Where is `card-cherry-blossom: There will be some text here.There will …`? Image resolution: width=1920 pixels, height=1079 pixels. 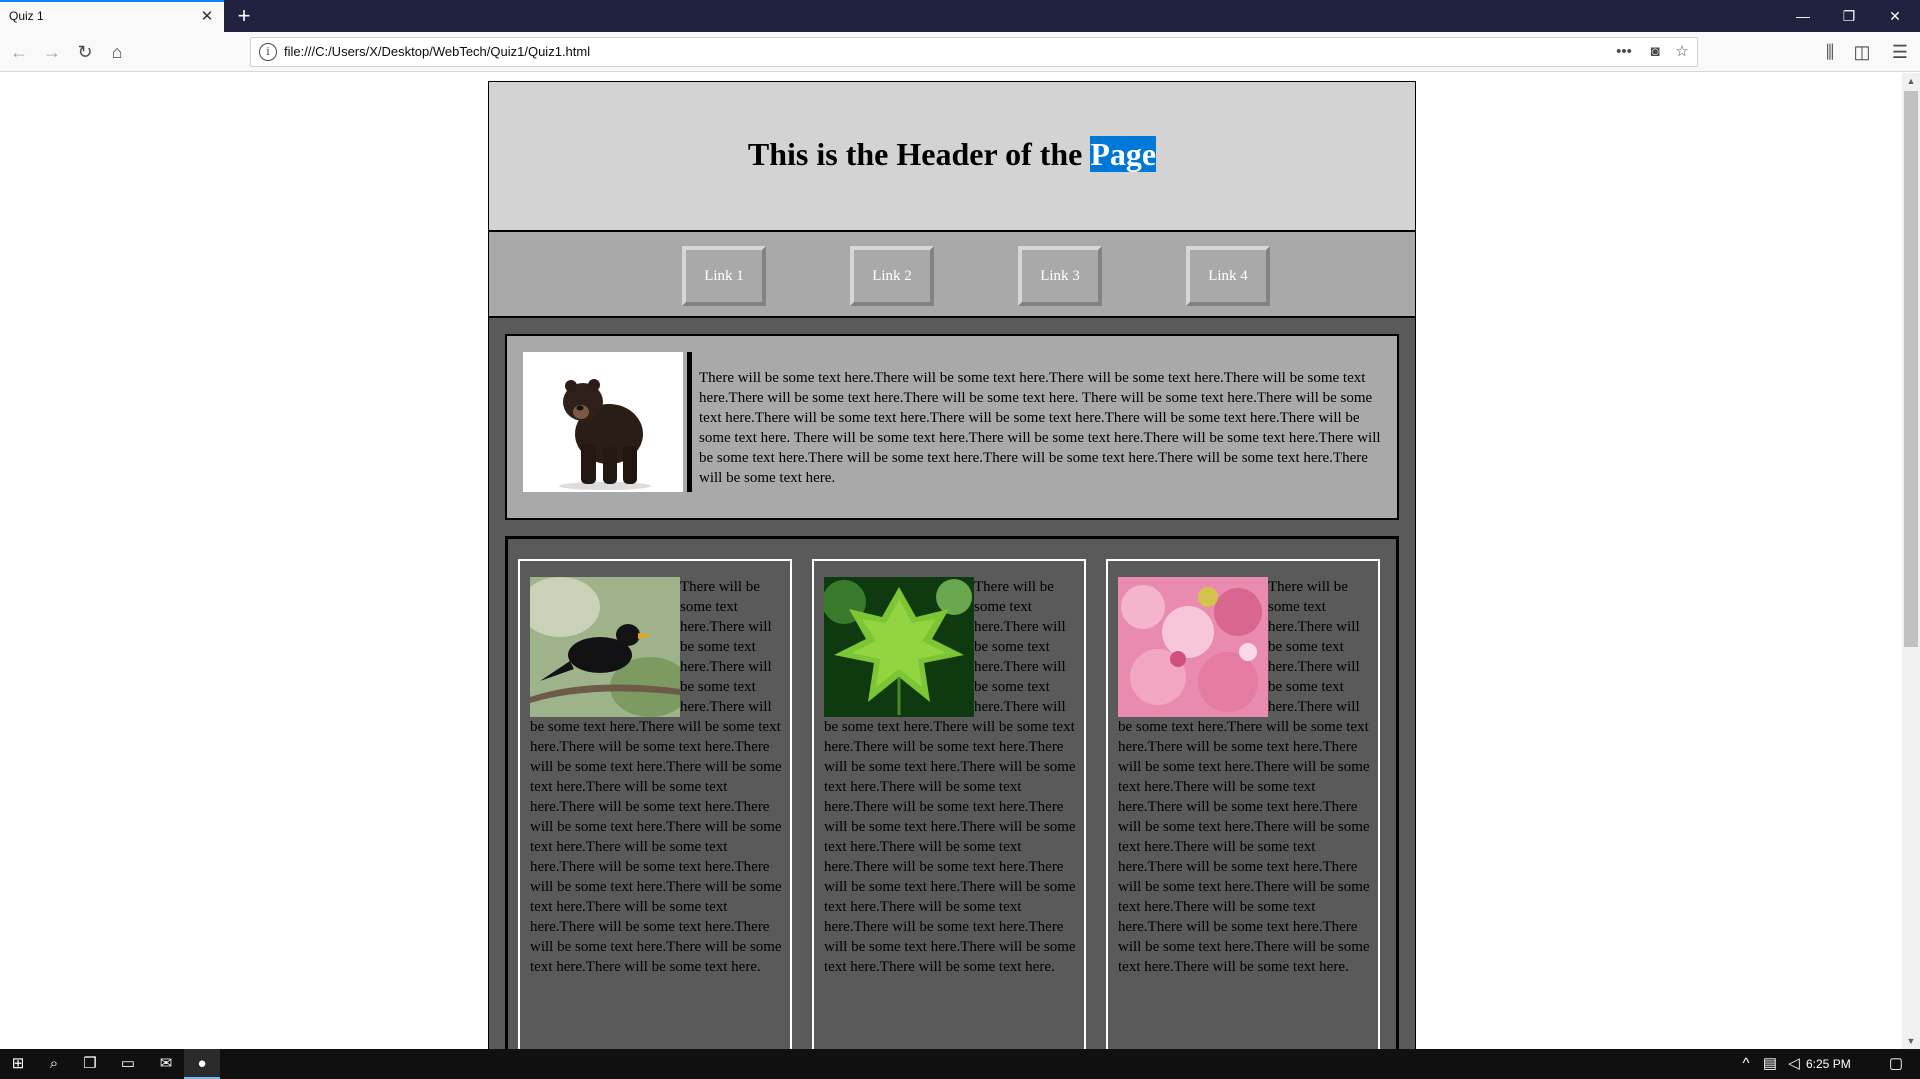 card-cherry-blossom: There will be some text here.There will … is located at coordinates (1243, 804).